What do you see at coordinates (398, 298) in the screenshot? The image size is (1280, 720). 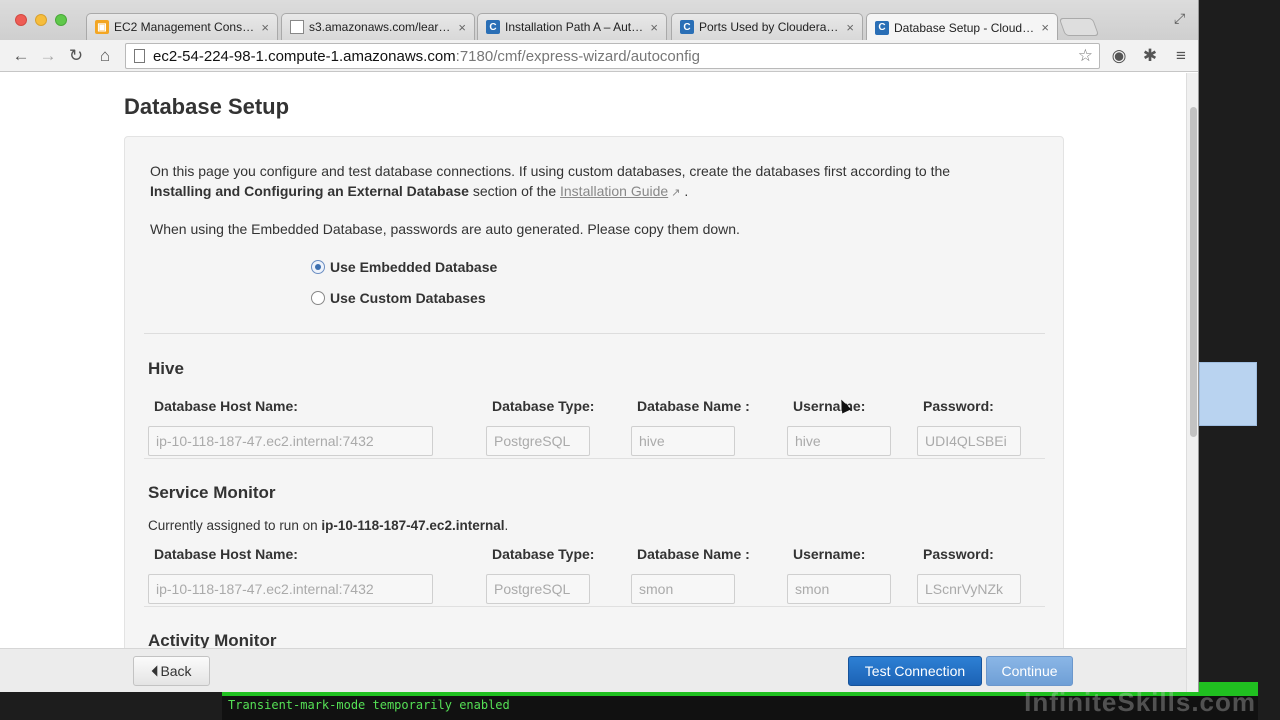 I see `radio-custom-databases: Use Custom Databases` at bounding box center [398, 298].